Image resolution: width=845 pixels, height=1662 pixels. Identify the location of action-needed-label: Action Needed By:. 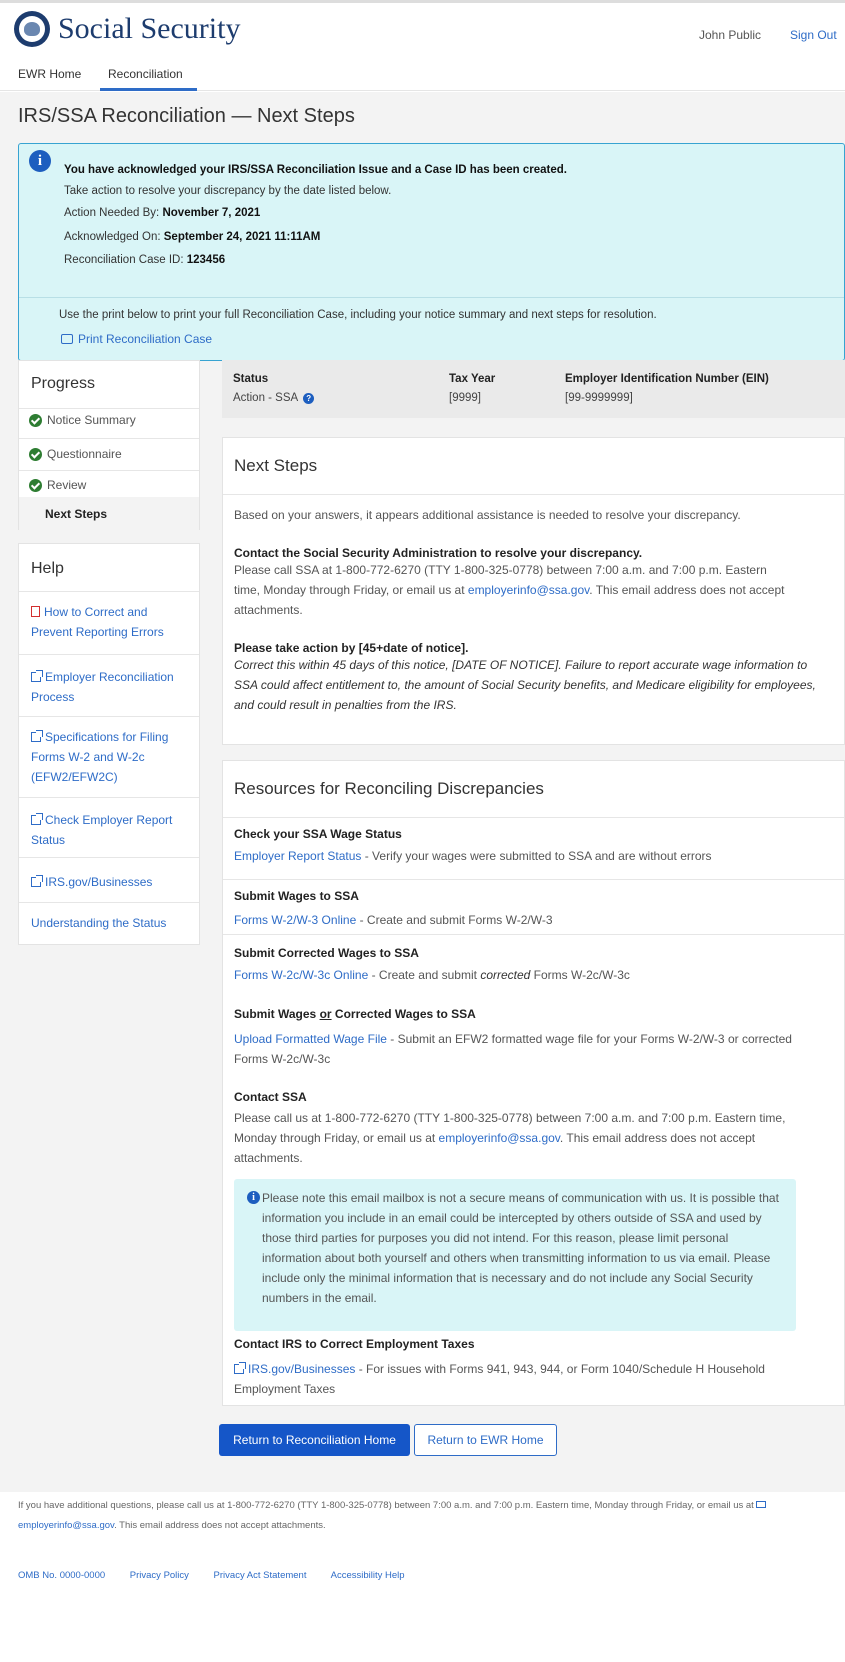
(112, 213).